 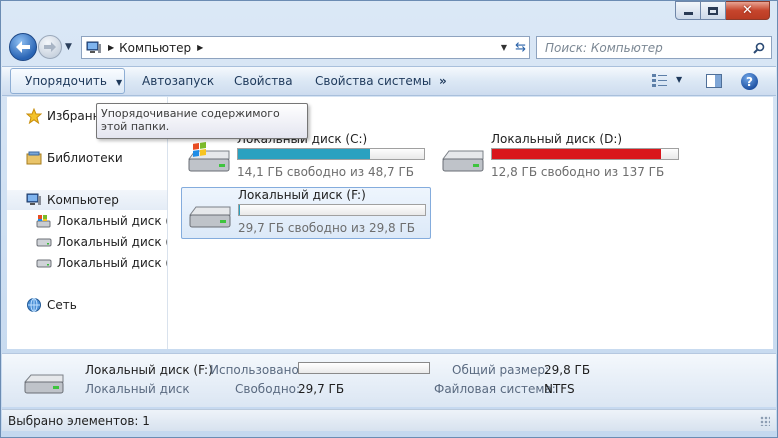 What do you see at coordinates (119, 82) in the screenshot?
I see `chevron-down-icon: ▼` at bounding box center [119, 82].